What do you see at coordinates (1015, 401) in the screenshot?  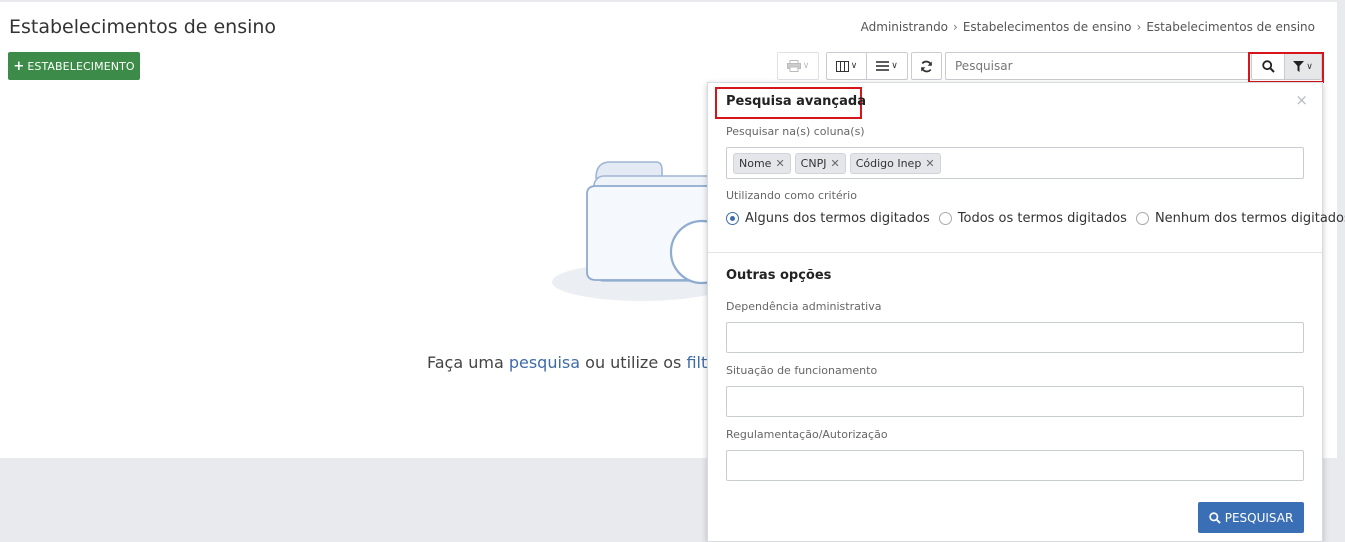 I see `situacao-field` at bounding box center [1015, 401].